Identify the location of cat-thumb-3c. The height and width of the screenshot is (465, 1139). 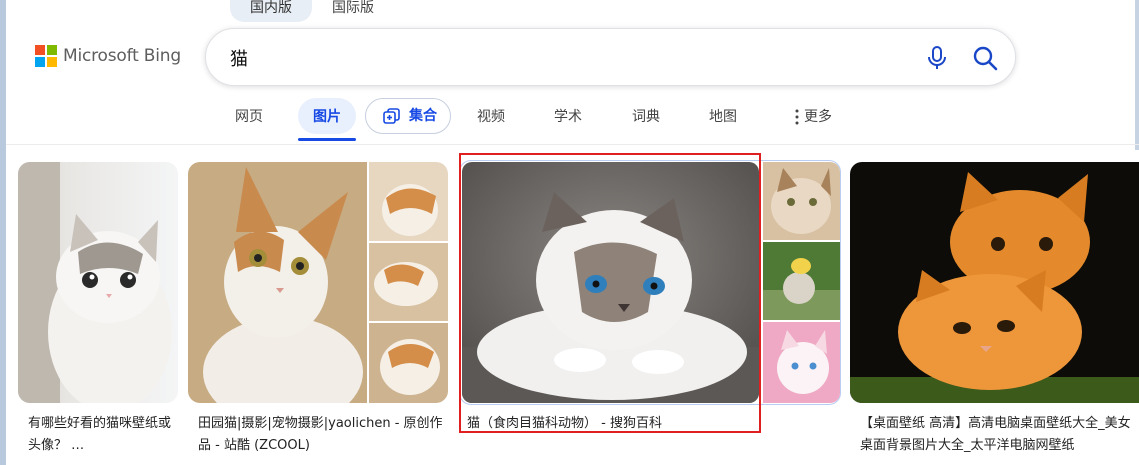
(801, 362).